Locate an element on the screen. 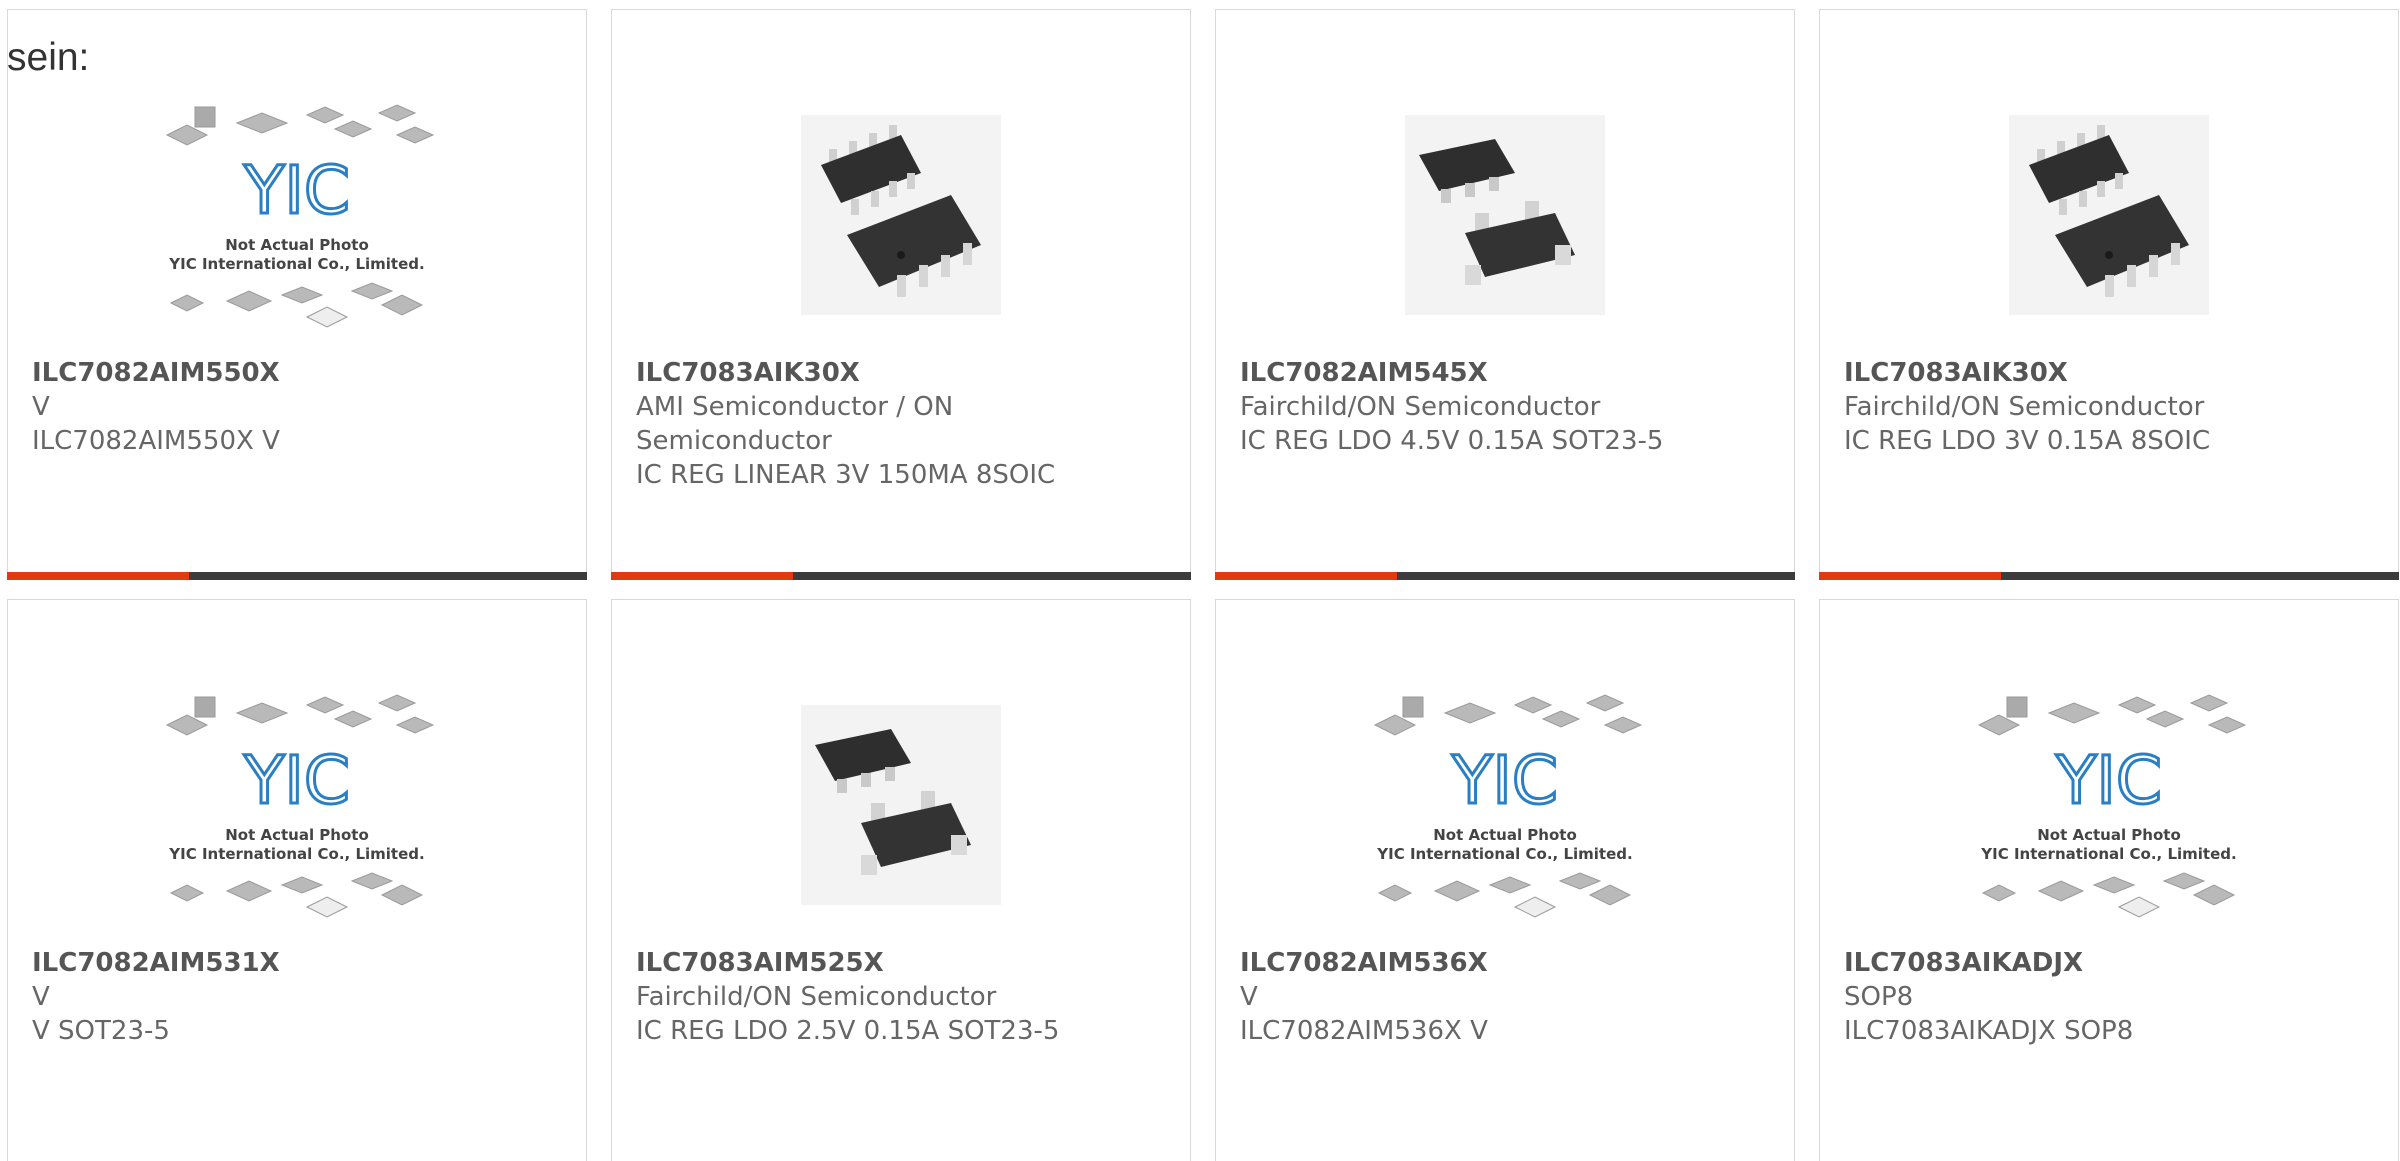  product-description: IC REG LDO 2.5V 0.15A SOT23-5 is located at coordinates (848, 1031).